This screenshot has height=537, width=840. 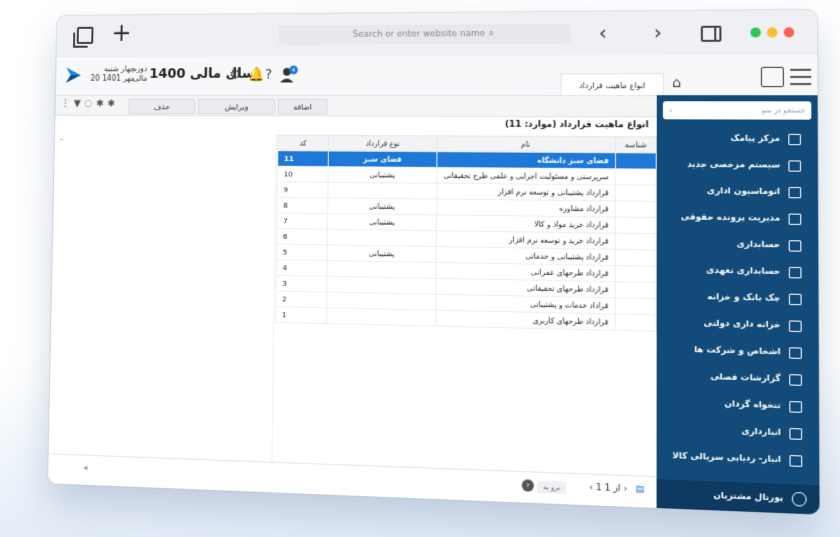 What do you see at coordinates (755, 32) in the screenshot?
I see `maximize-button` at bounding box center [755, 32].